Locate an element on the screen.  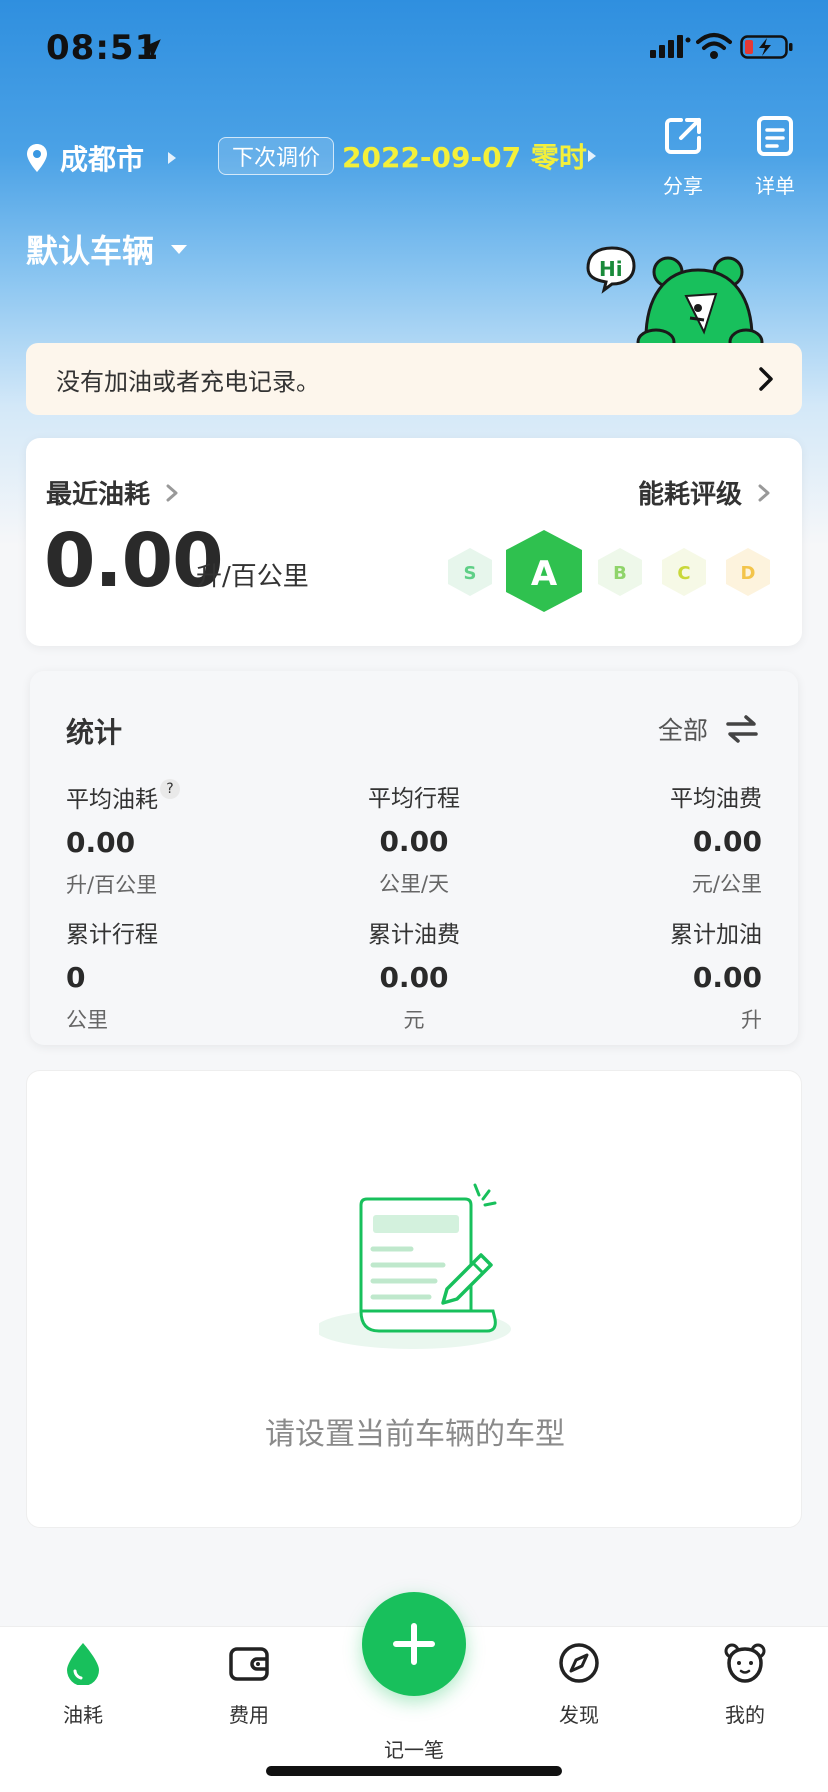
stat-avg-consumption: 平均油耗? 0.00 升/百公里 is located at coordinates (176, 839).